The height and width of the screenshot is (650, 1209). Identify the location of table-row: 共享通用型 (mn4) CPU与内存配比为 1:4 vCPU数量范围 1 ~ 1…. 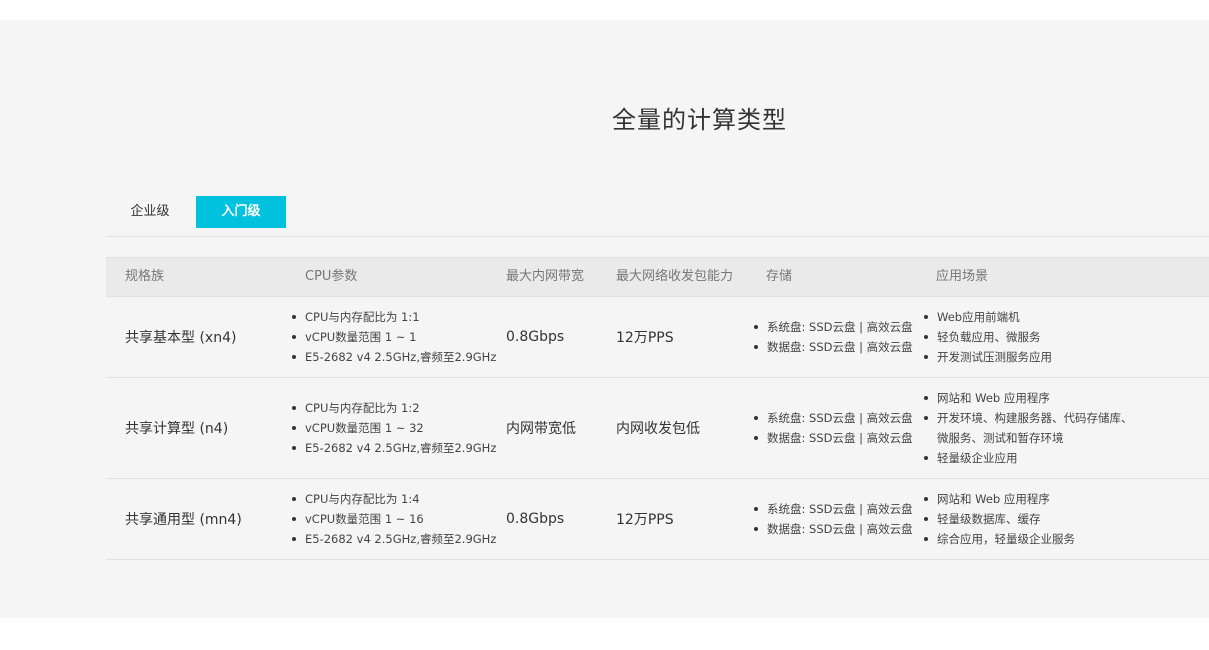
(657, 519).